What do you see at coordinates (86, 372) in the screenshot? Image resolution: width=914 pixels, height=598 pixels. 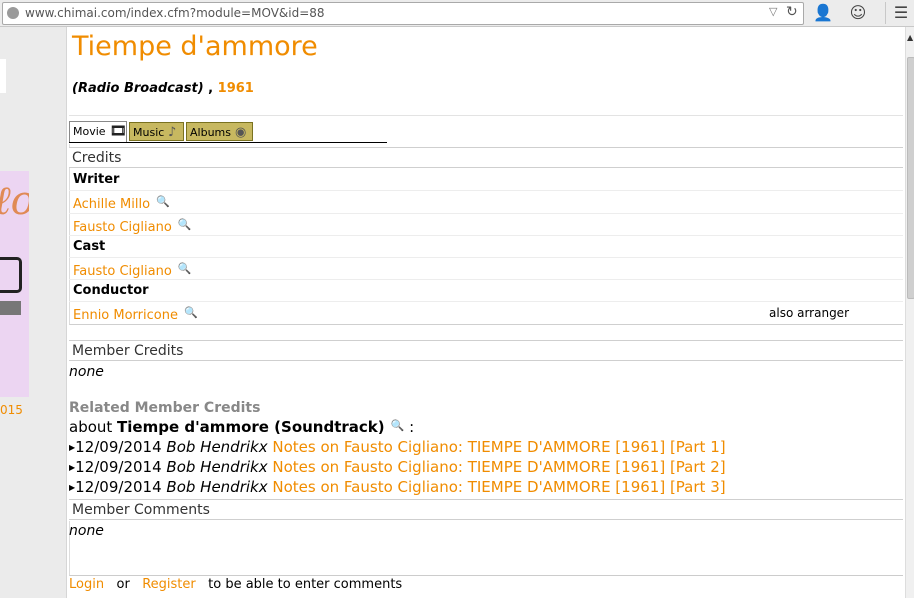 I see `member-credits-value: none` at bounding box center [86, 372].